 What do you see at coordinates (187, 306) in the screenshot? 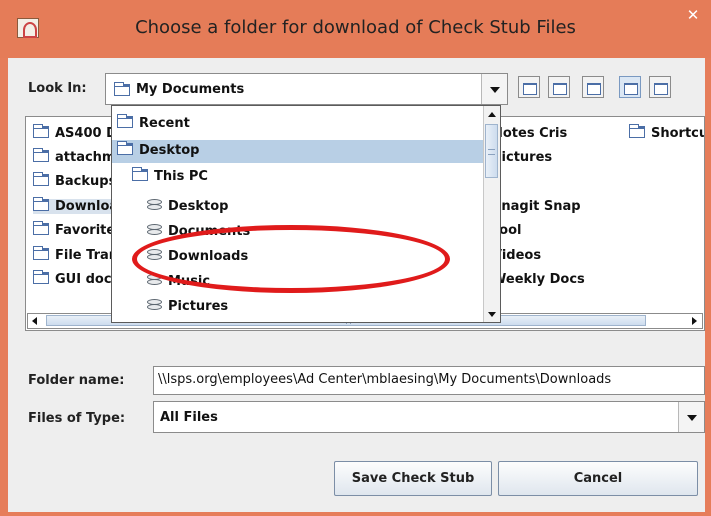
I see `dropdown-item-pictures: Pictures` at bounding box center [187, 306].